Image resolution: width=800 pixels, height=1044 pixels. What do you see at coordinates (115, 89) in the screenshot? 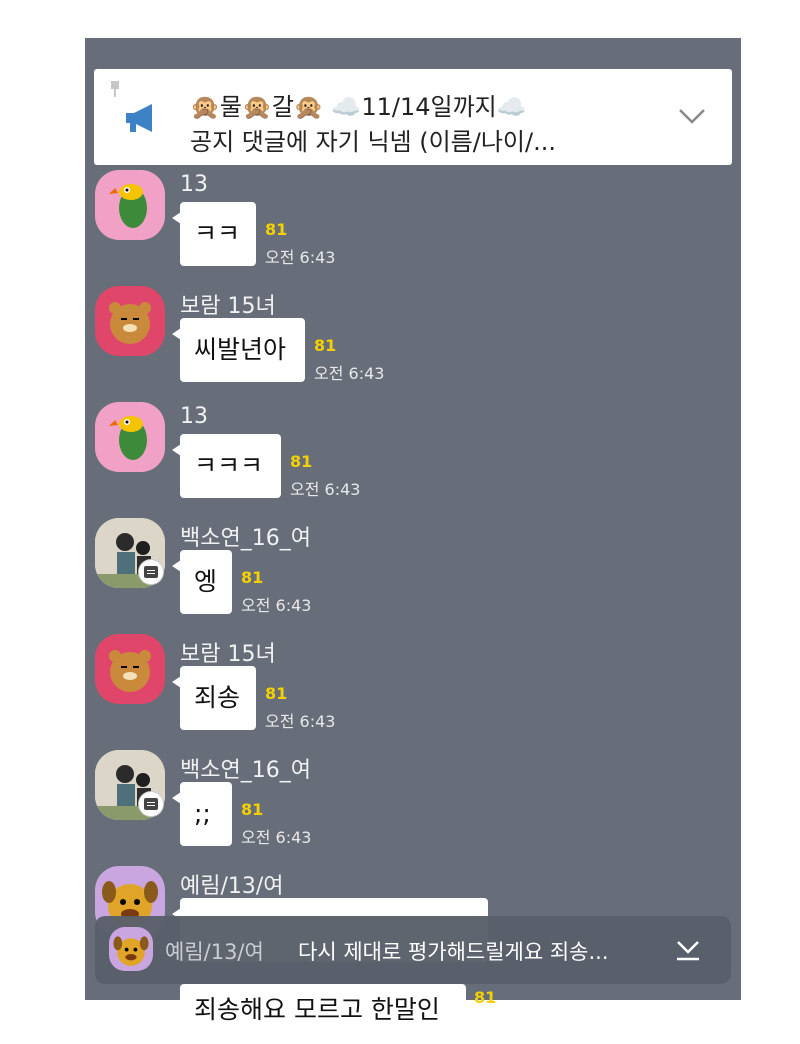
I see `pin-icon` at bounding box center [115, 89].